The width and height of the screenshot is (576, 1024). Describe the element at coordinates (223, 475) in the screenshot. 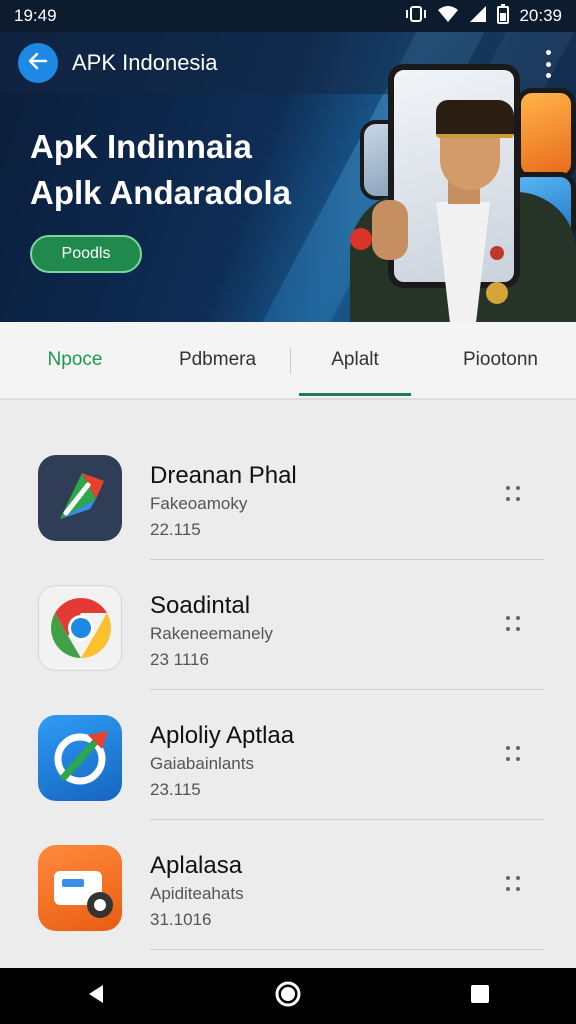

I see `app-title: Dreanan Phal` at that location.